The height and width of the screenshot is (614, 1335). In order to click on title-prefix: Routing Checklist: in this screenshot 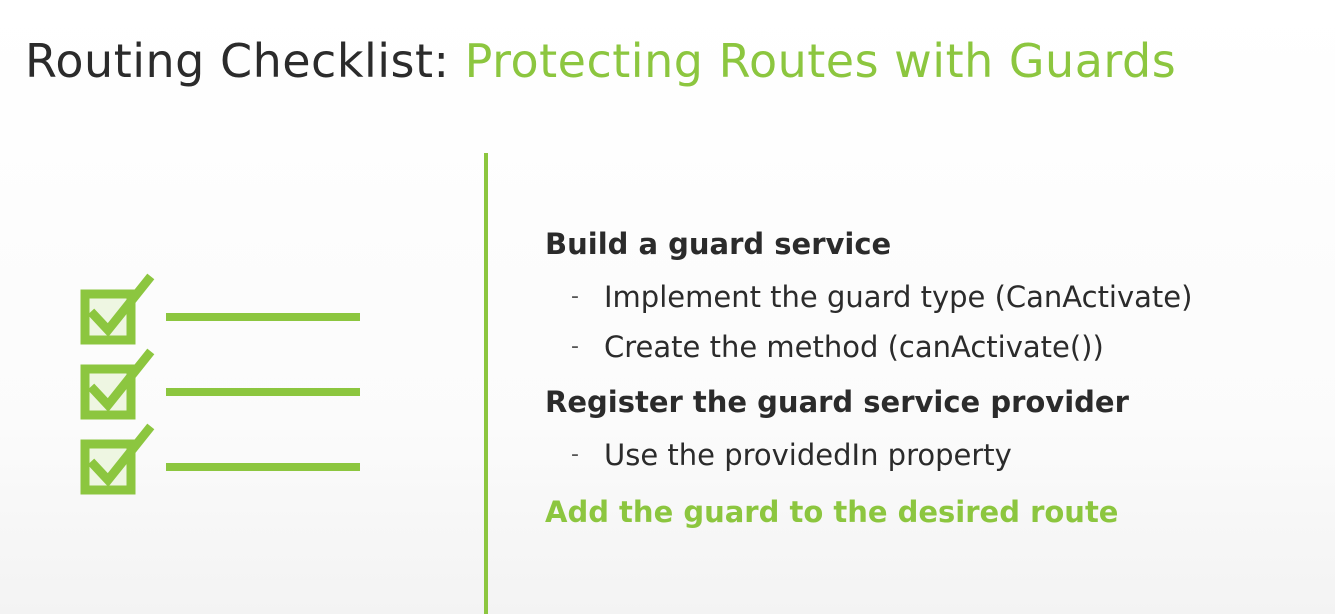, I will do `click(245, 61)`.